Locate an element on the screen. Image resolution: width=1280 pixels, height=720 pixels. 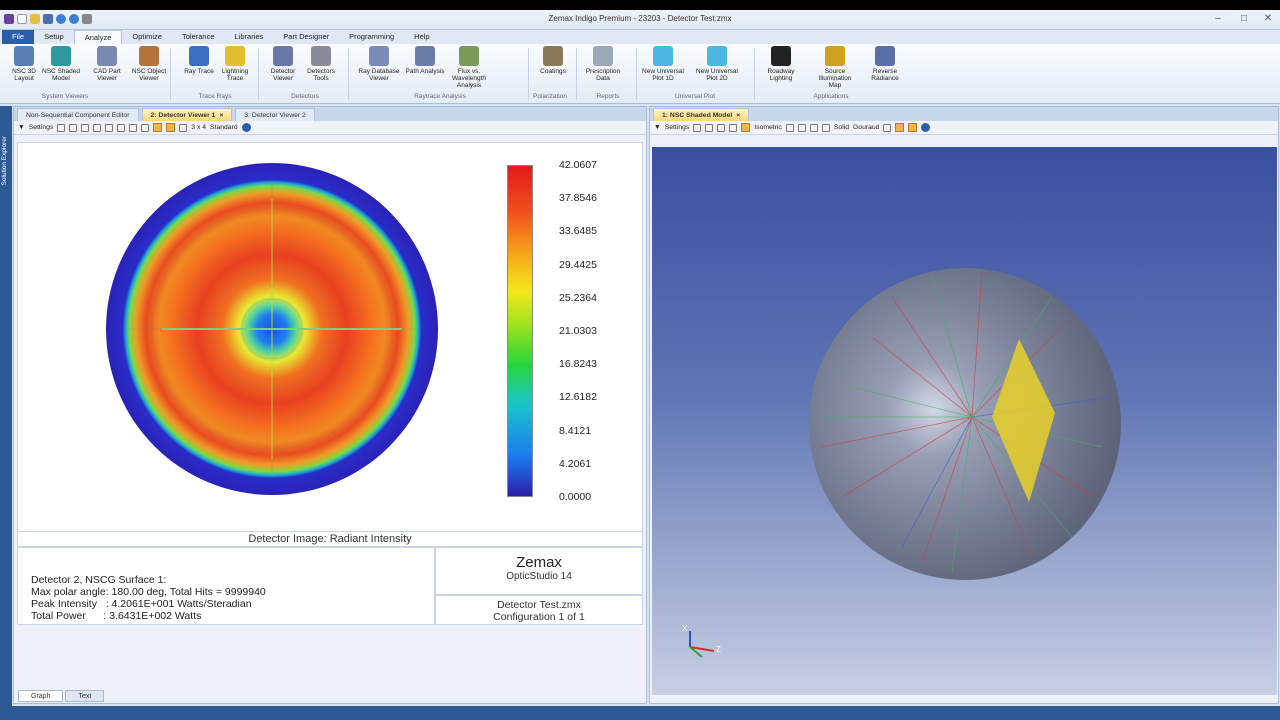
fit-window-icon is located at coordinates (913, 127).